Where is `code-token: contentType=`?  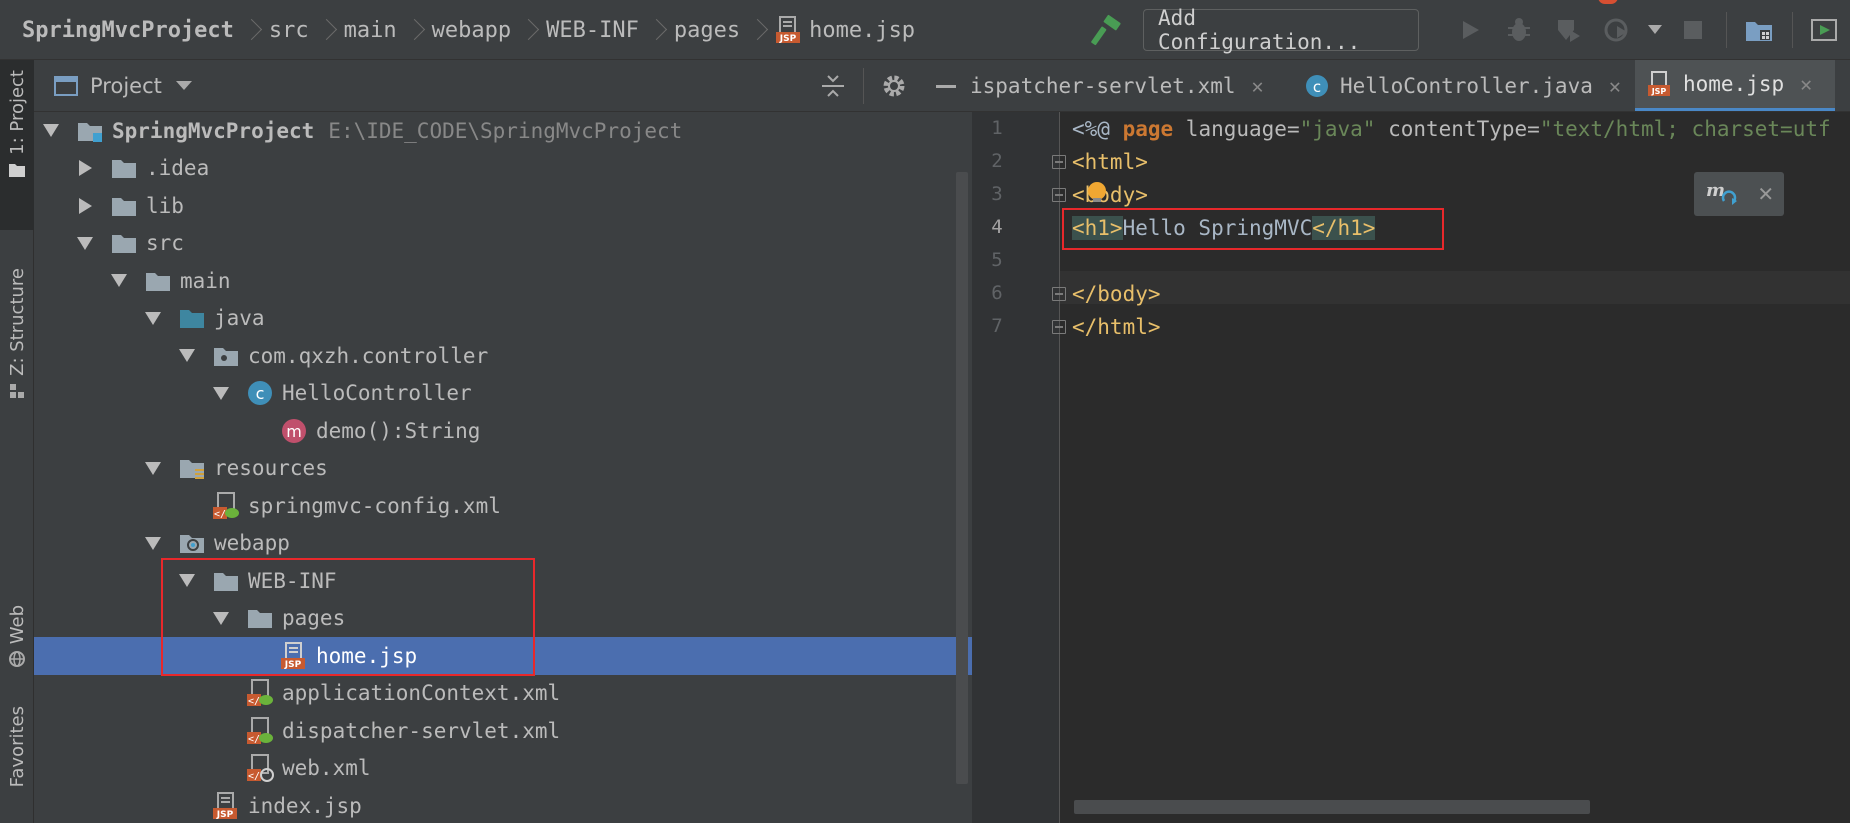 code-token: contentType= is located at coordinates (1457, 128).